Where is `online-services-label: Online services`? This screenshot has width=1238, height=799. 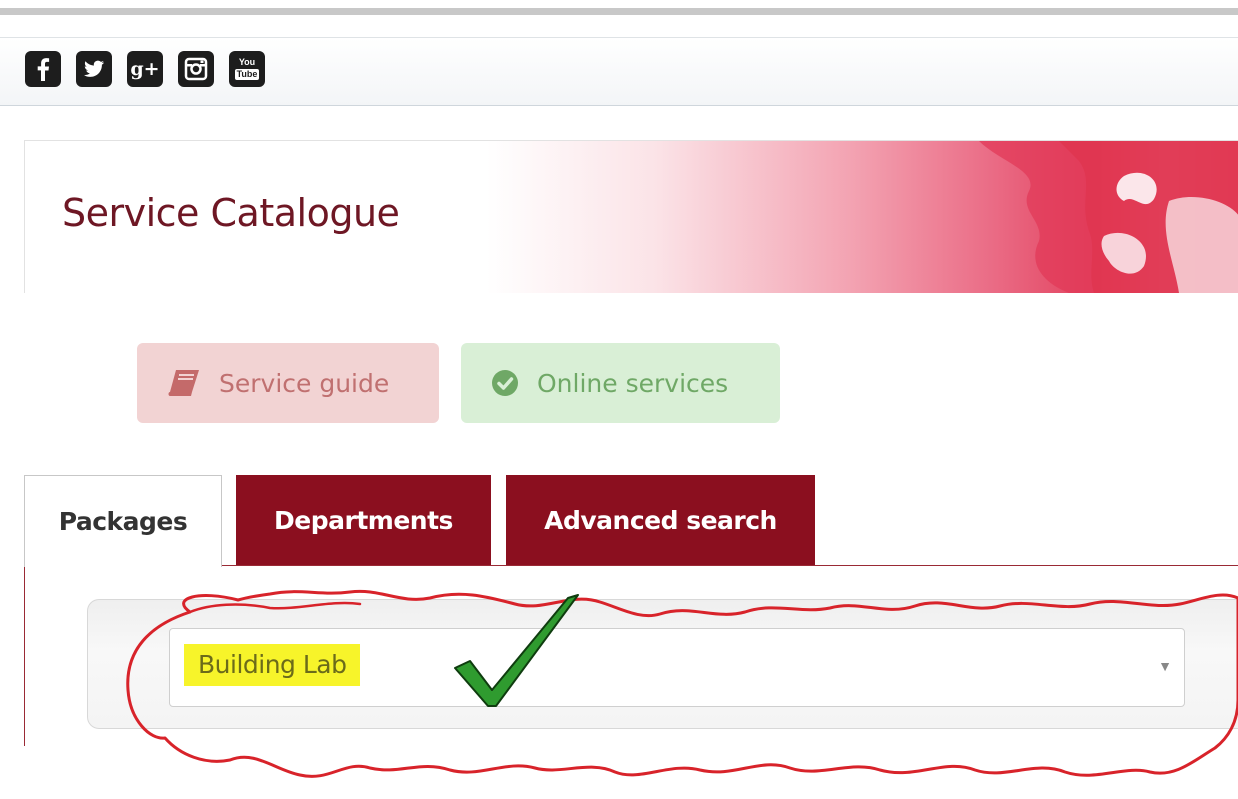 online-services-label: Online services is located at coordinates (633, 383).